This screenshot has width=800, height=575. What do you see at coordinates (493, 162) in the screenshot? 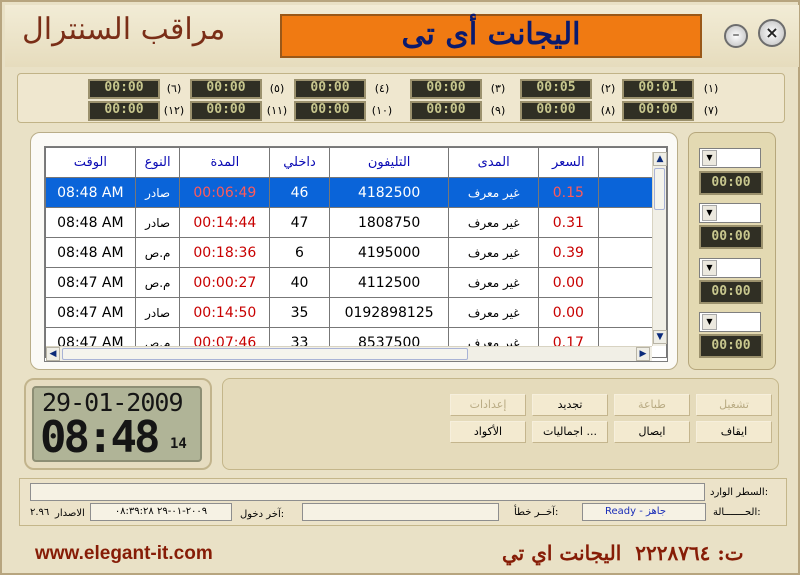
I see `col-header-range: المدى` at bounding box center [493, 162].